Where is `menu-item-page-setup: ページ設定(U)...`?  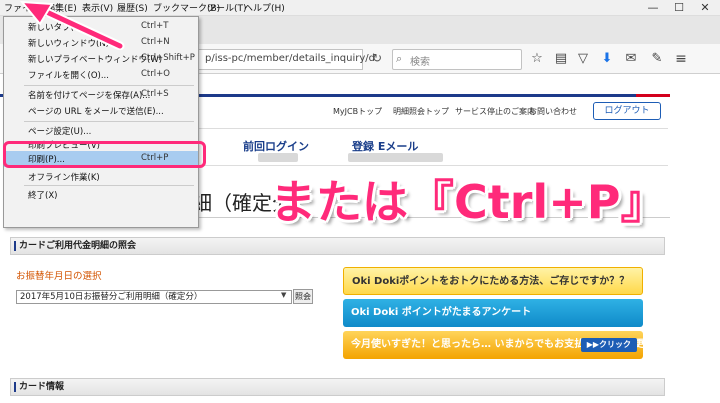
menu-item-page-setup: ページ設定(U)... is located at coordinates (101, 130).